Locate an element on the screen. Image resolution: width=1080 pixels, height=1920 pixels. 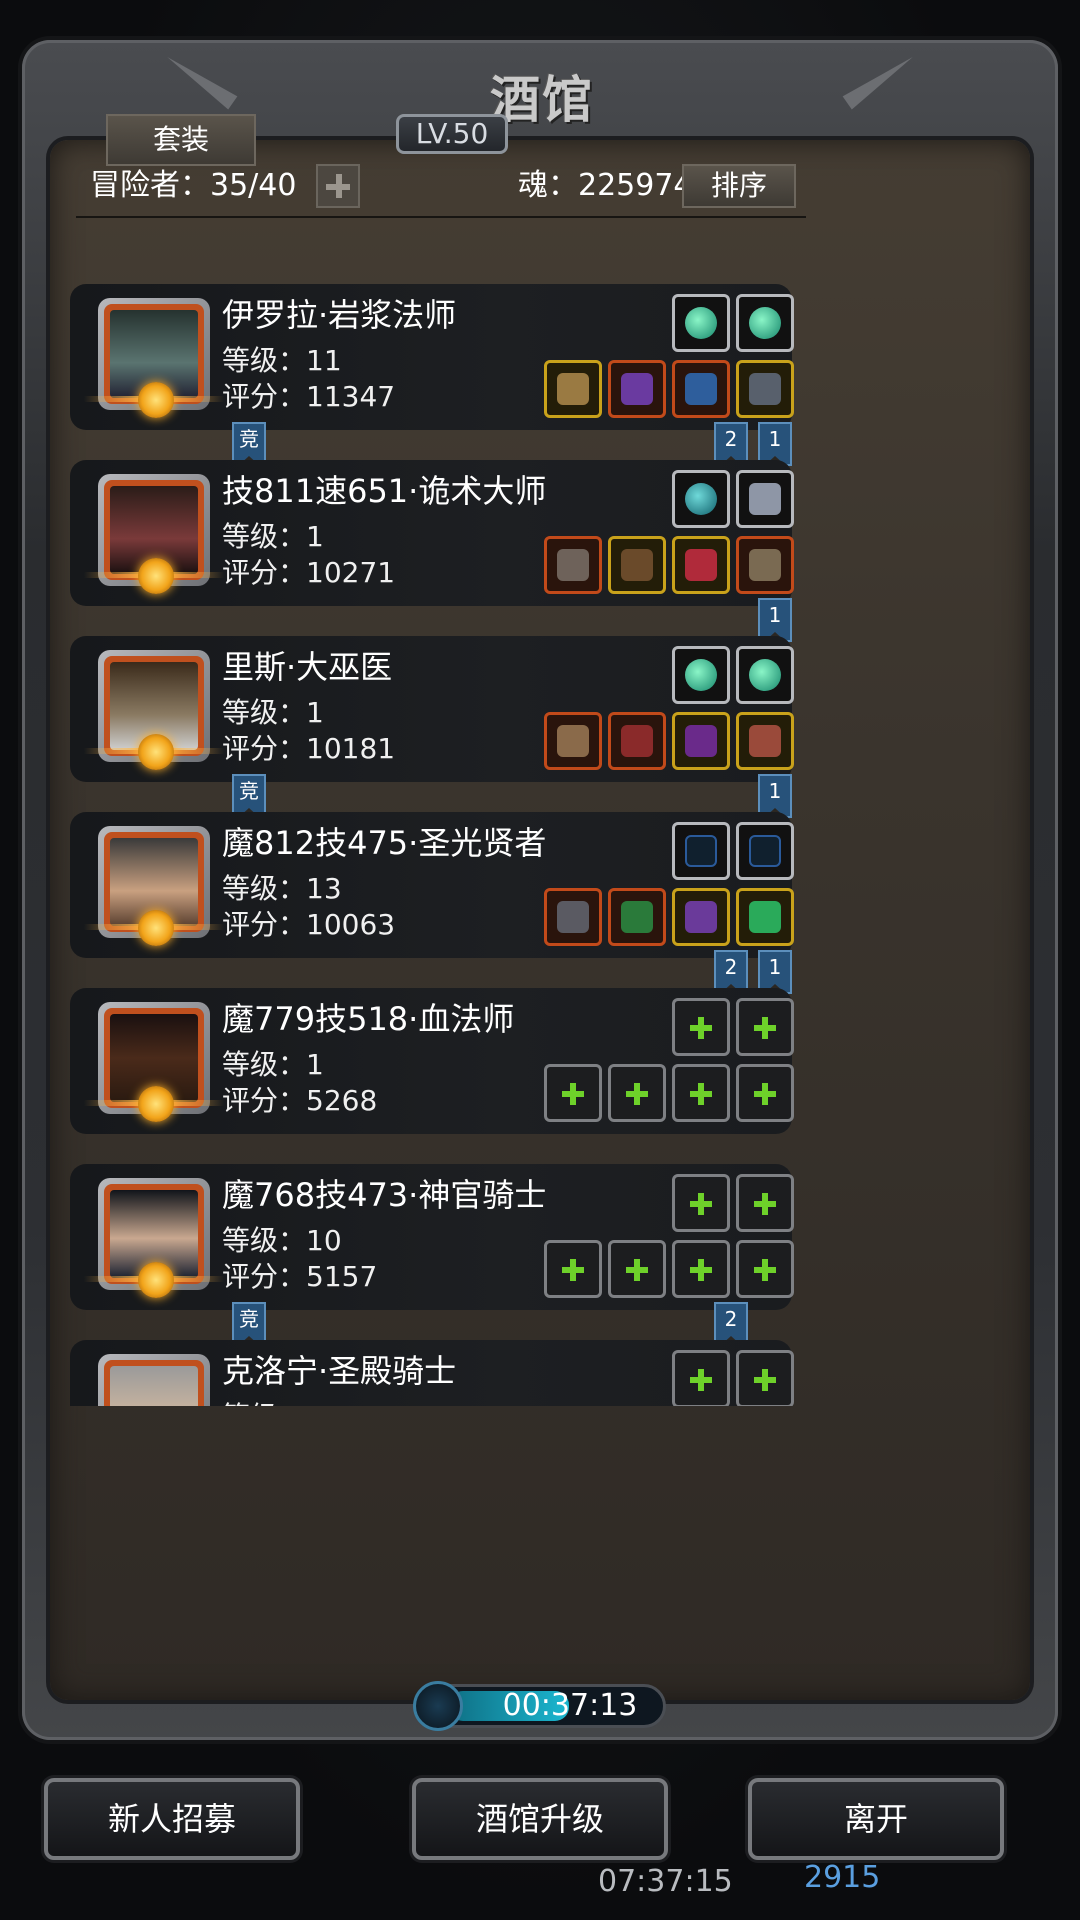
hero-score: 评分：11347 is located at coordinates (309, 396).